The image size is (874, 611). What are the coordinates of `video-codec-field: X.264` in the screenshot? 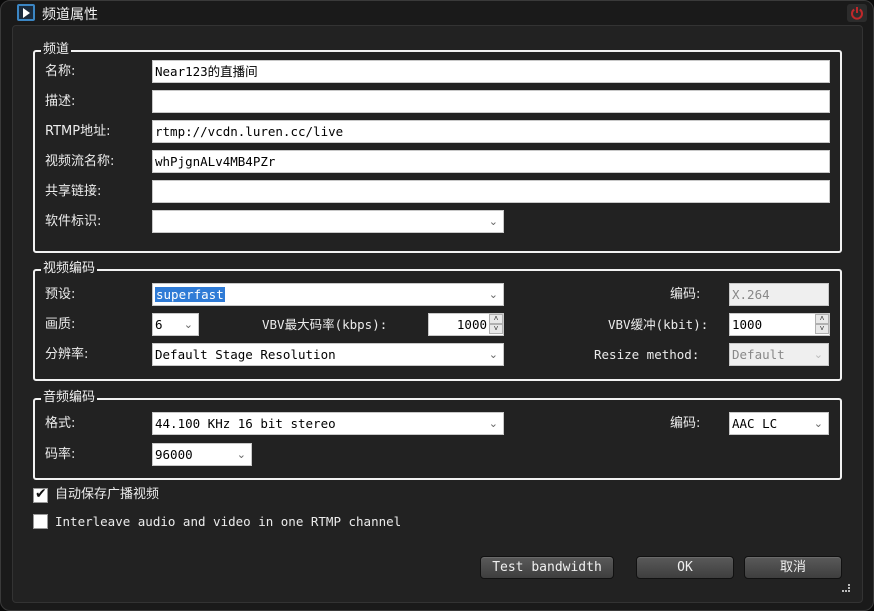 It's located at (779, 294).